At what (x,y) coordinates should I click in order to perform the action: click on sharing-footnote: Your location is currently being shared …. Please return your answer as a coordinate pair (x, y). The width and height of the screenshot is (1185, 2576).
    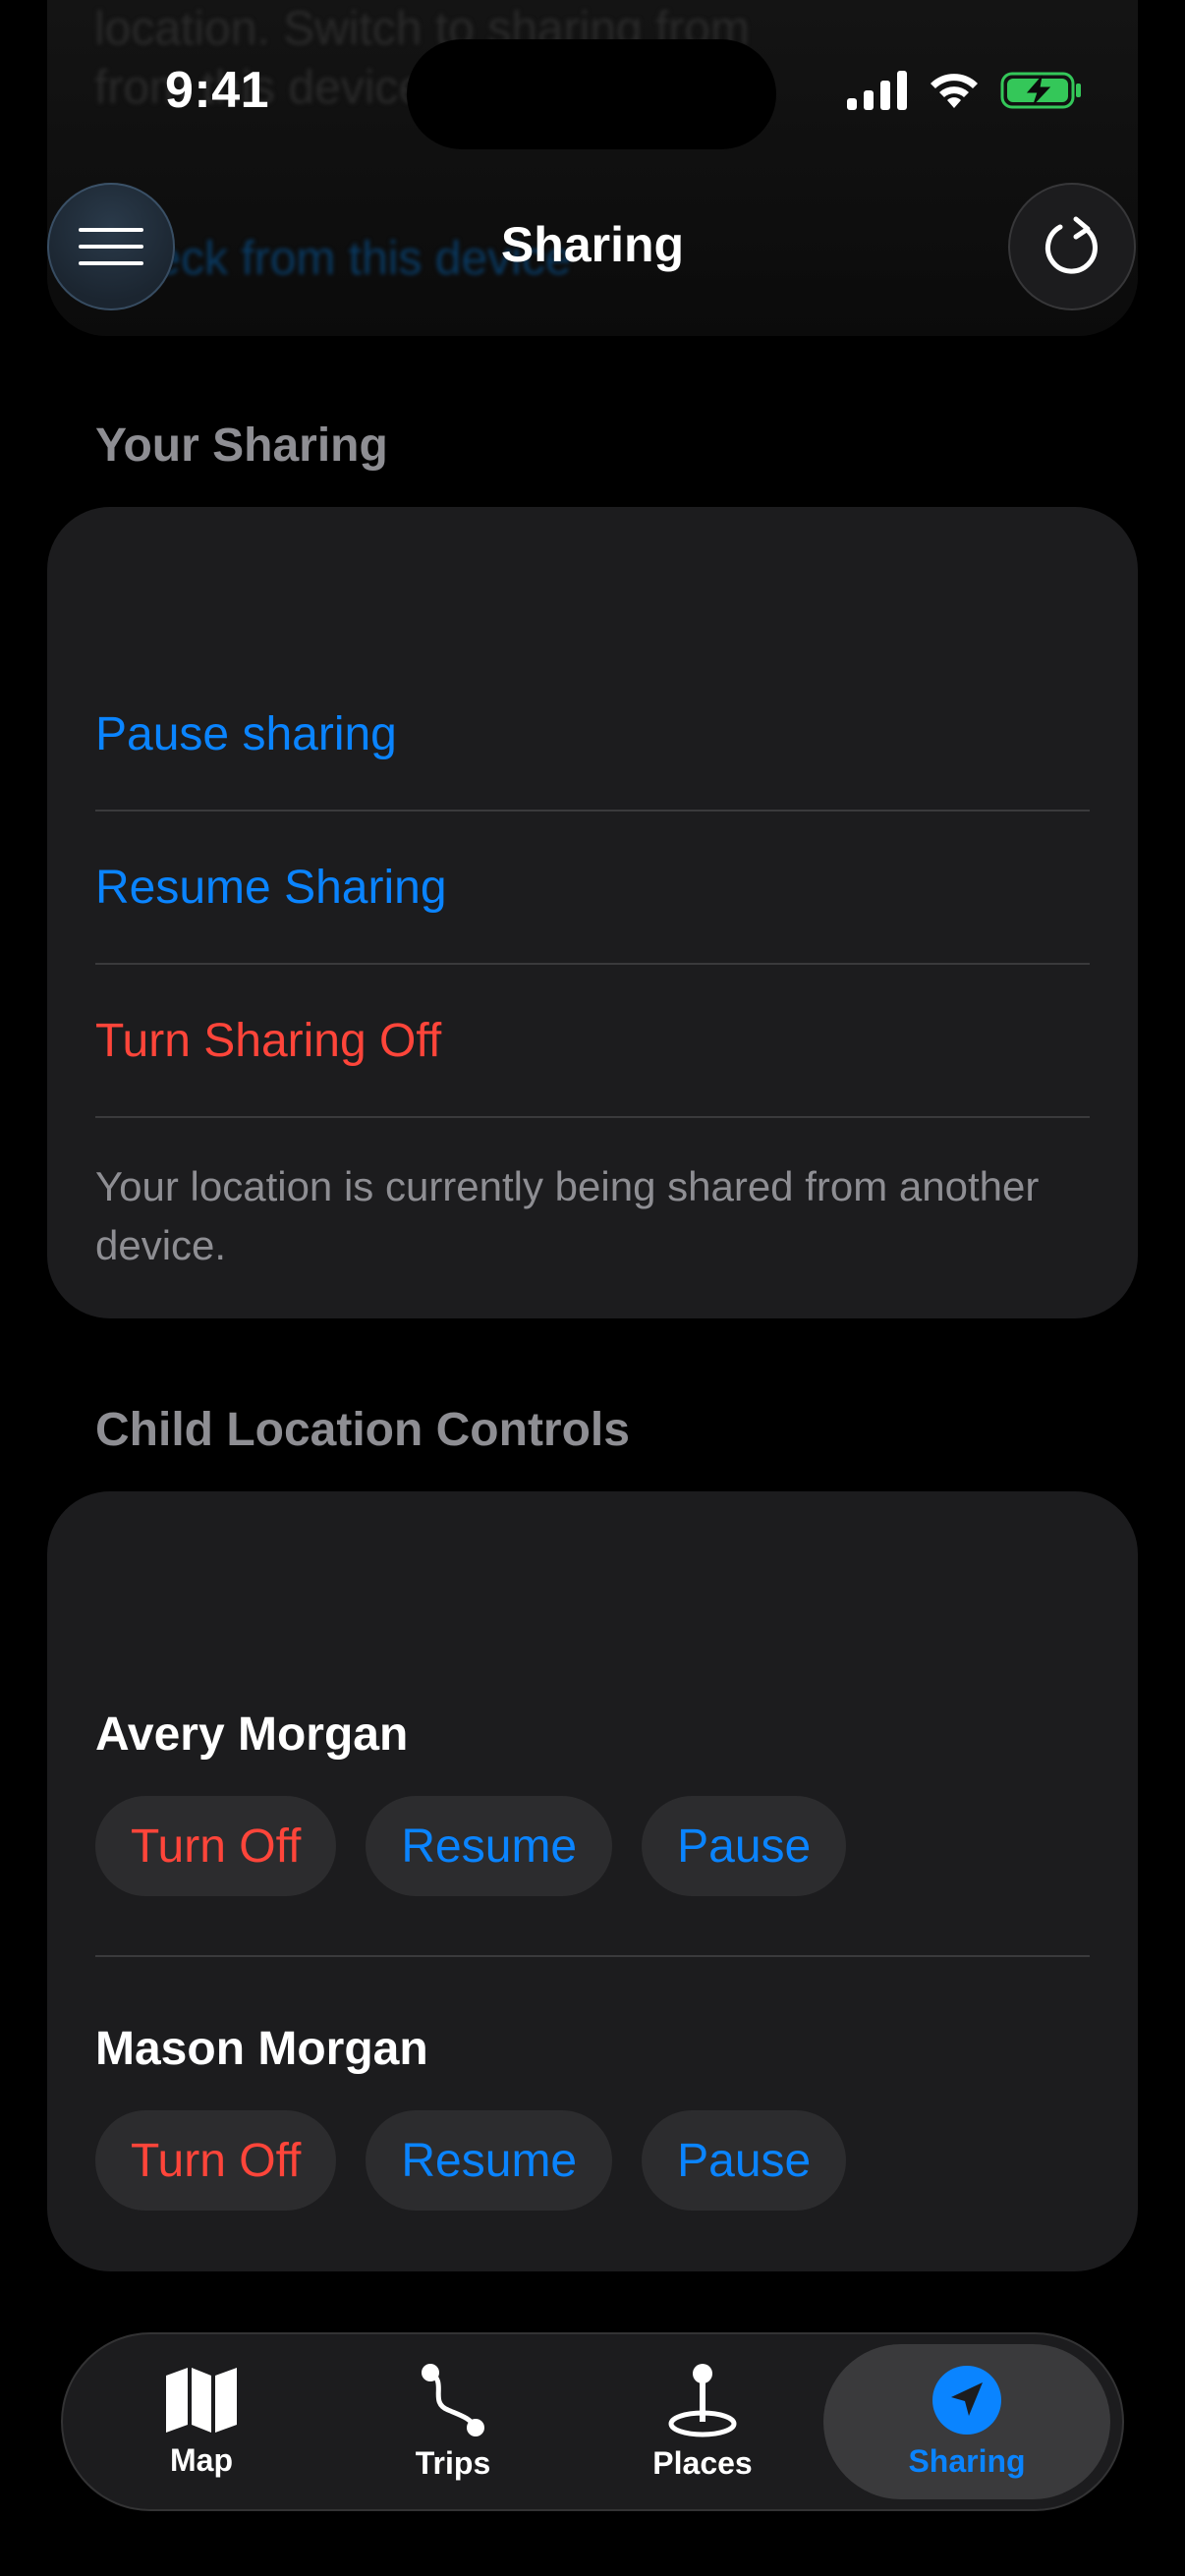
    Looking at the image, I should click on (567, 1215).